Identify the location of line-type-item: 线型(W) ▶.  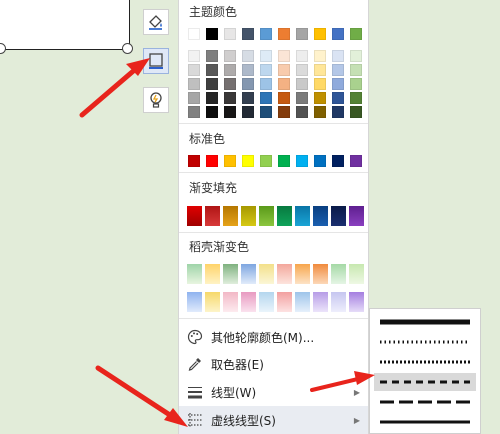
(273, 392).